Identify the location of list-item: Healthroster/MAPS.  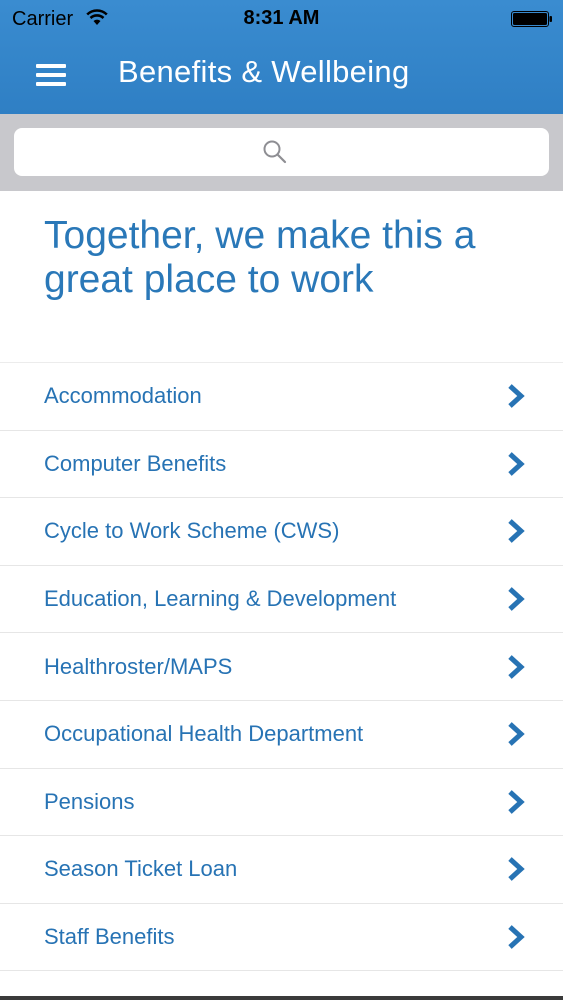
(281, 667).